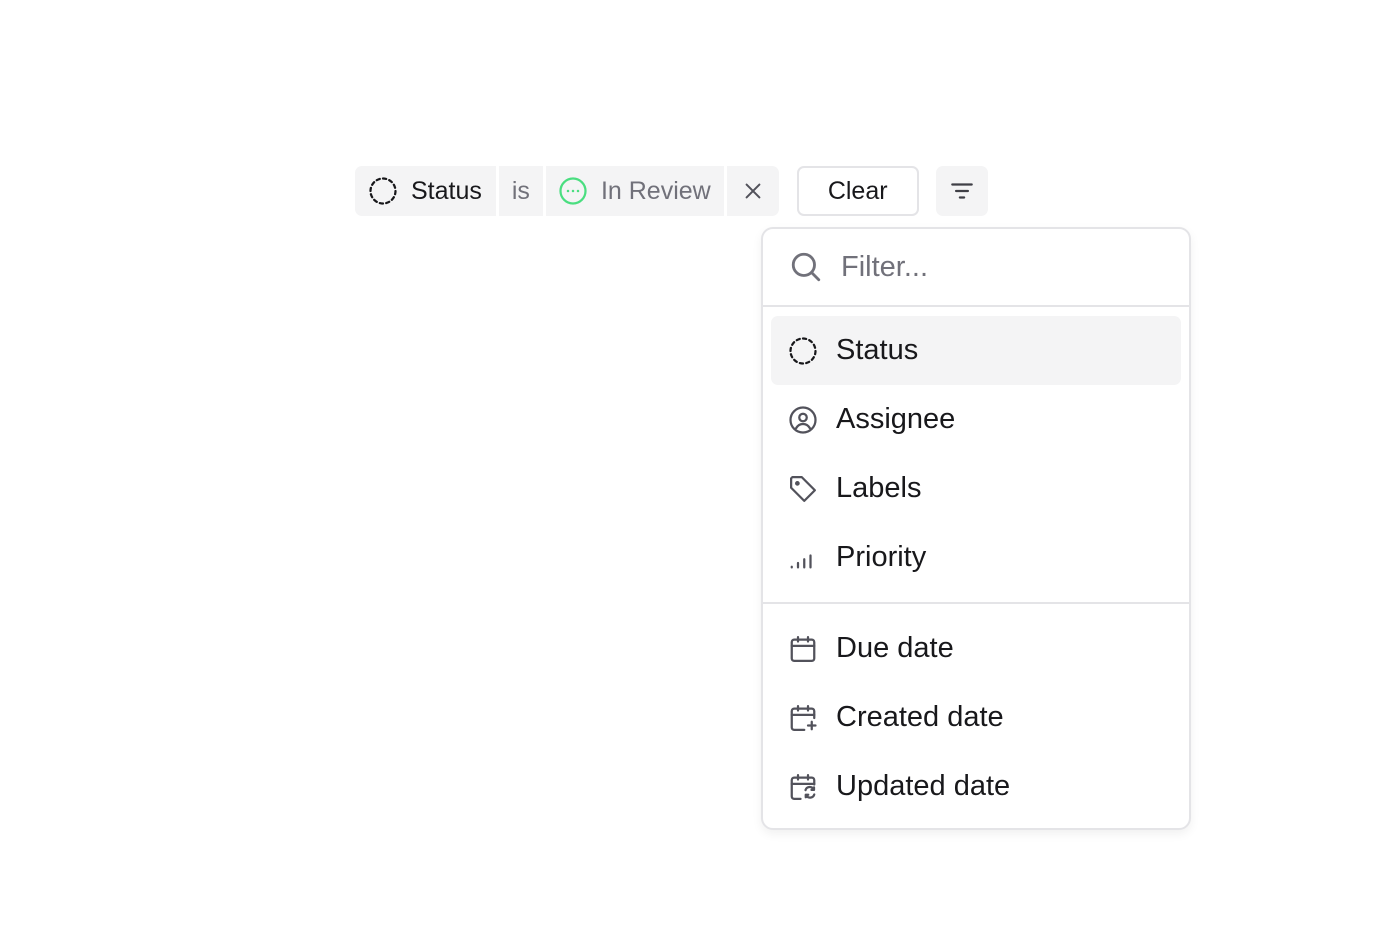 This screenshot has height=926, width=1400. What do you see at coordinates (920, 717) in the screenshot?
I see `menu-item-label: Created date` at bounding box center [920, 717].